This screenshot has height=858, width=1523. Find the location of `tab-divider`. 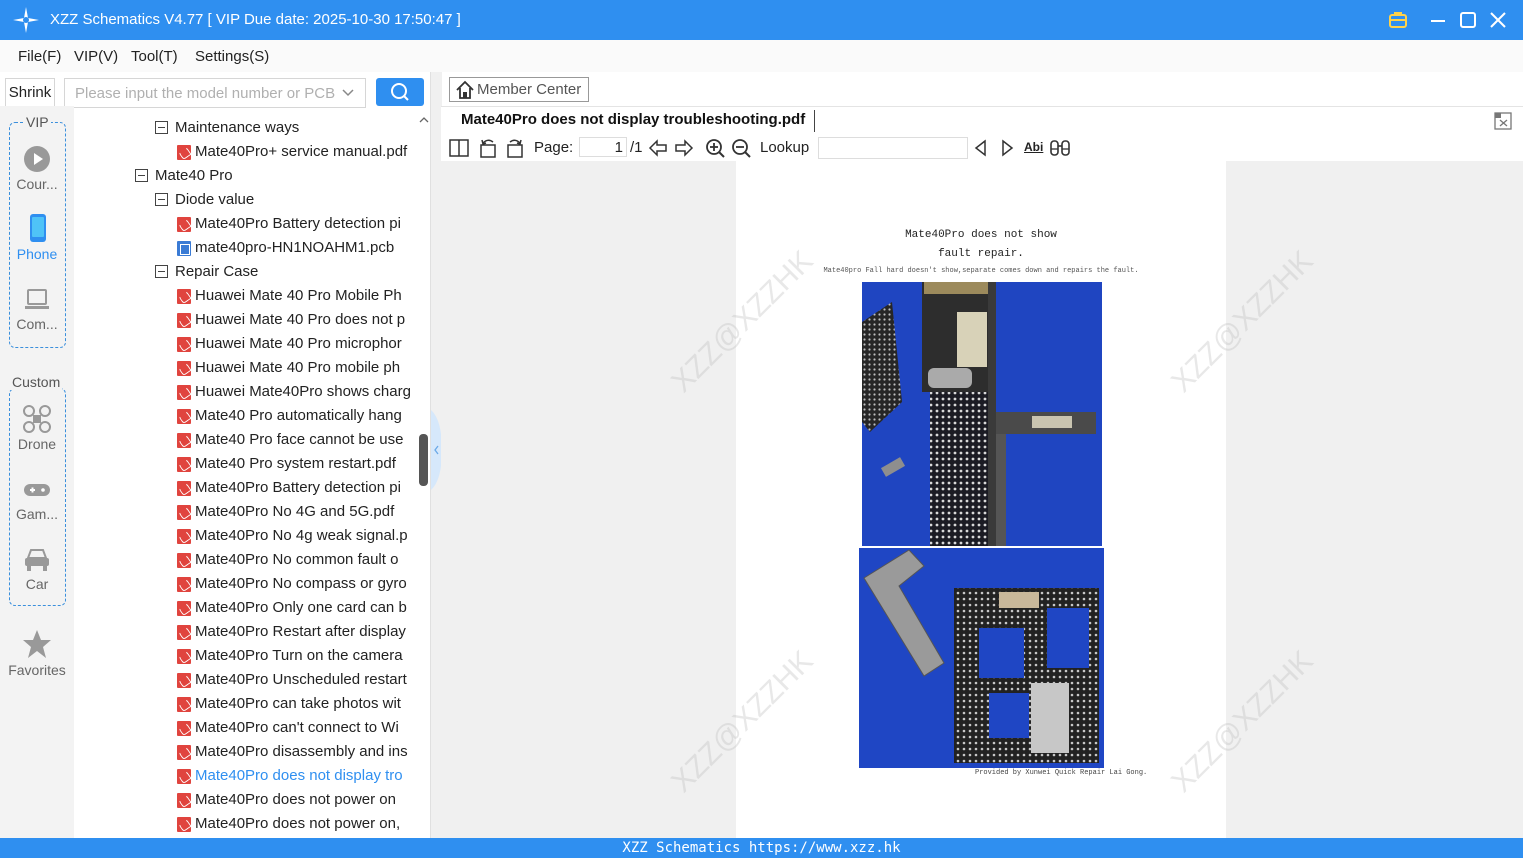

tab-divider is located at coordinates (814, 121).